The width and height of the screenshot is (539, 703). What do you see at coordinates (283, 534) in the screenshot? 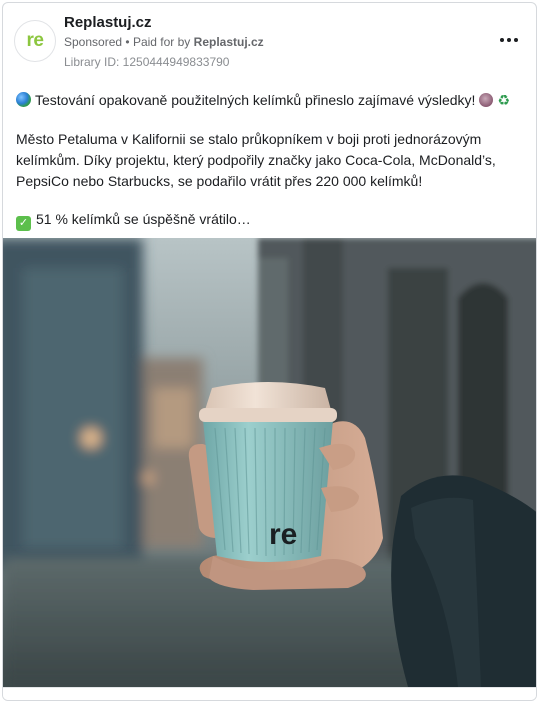
I see `cup-logo-text: re` at bounding box center [283, 534].